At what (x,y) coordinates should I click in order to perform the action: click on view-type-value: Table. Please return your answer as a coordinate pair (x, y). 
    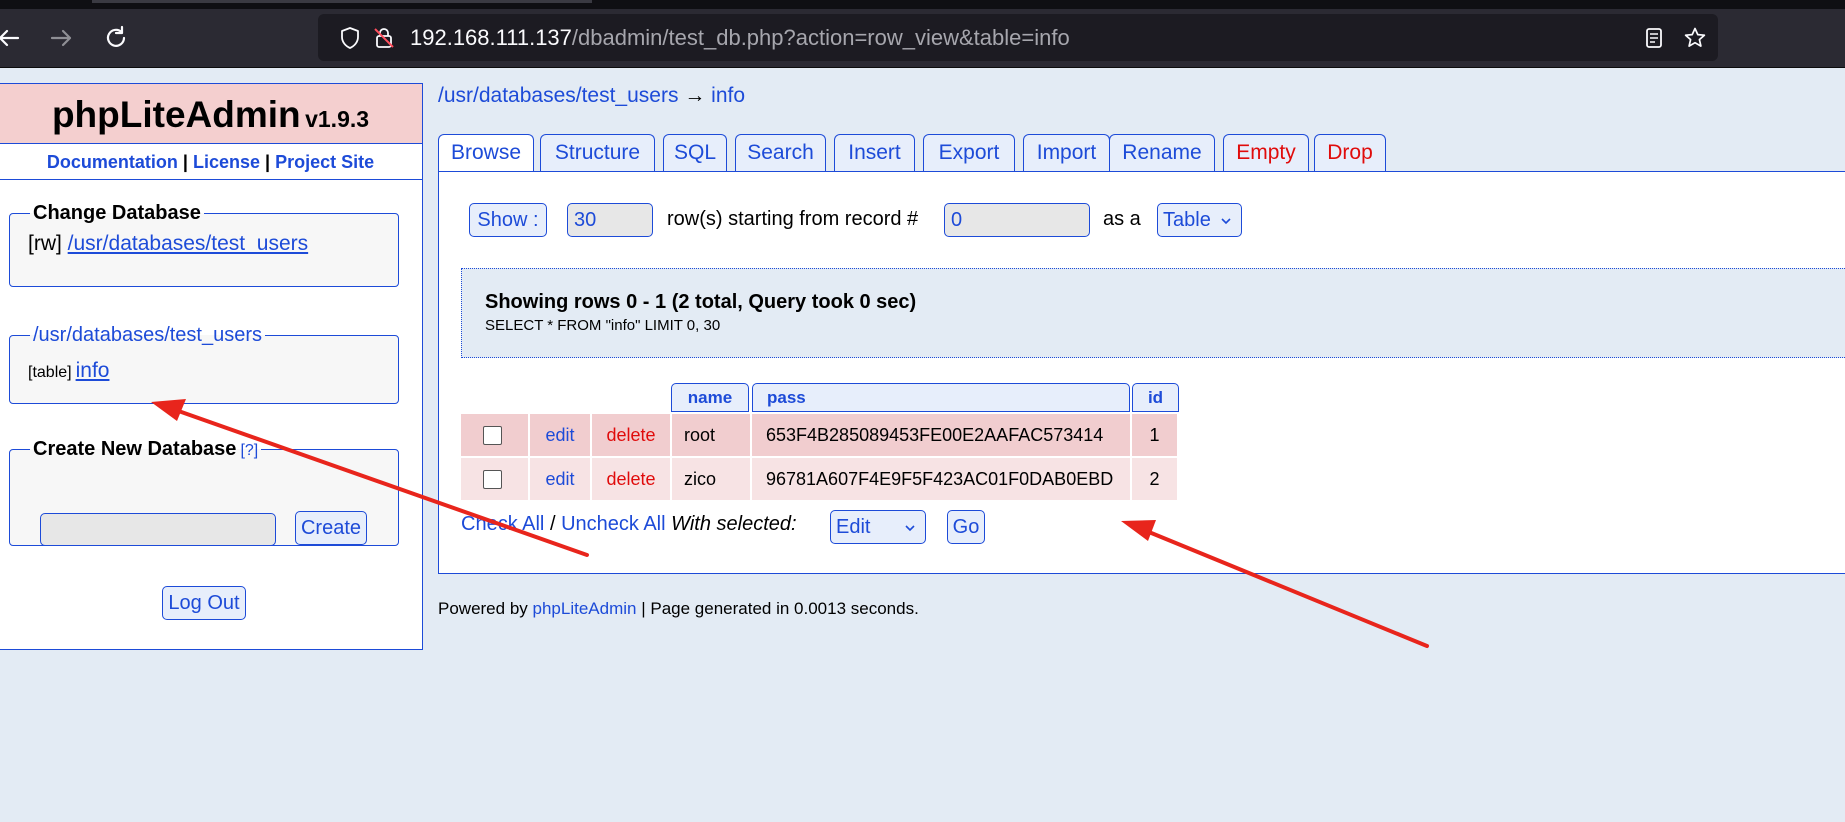
    Looking at the image, I should click on (1187, 220).